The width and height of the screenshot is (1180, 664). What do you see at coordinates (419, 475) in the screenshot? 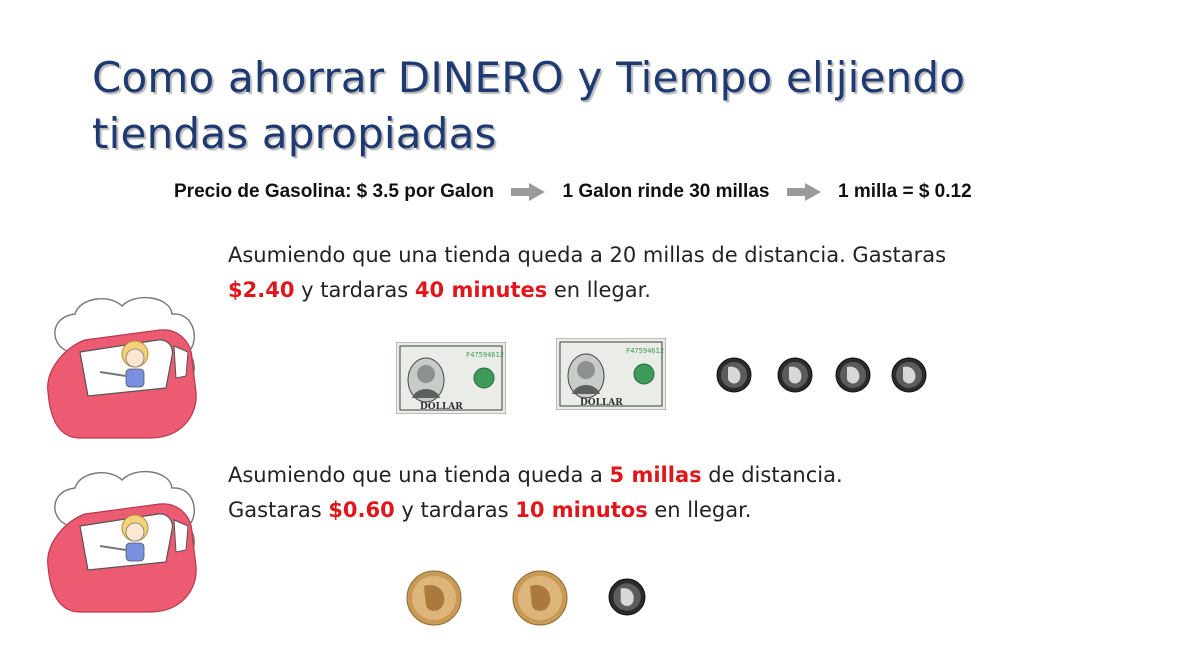
I see `scenario-2-text-a: Asumiendo que una tienda queda a` at bounding box center [419, 475].